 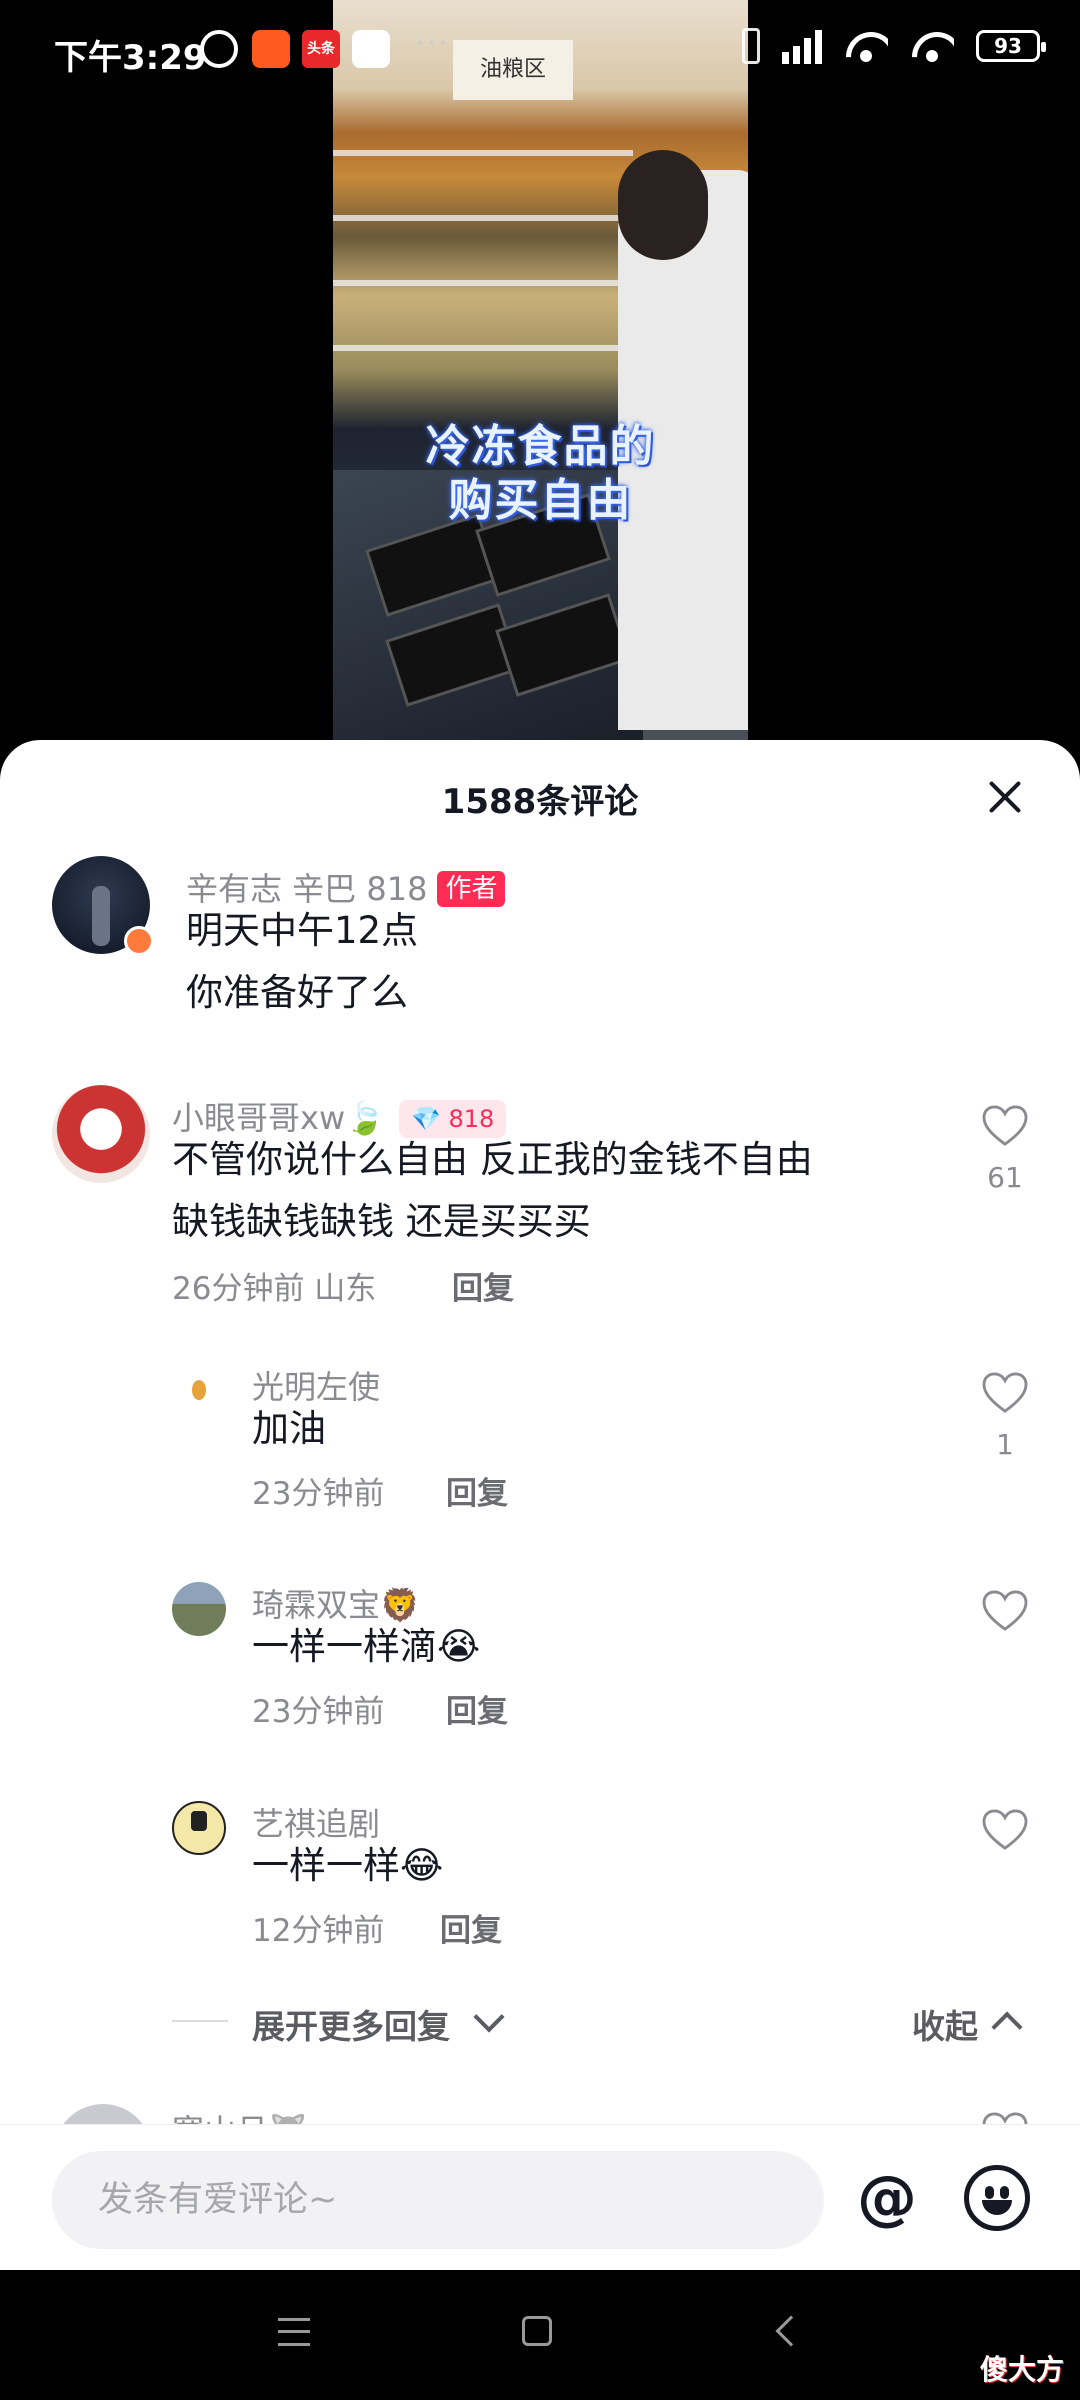 What do you see at coordinates (887, 2198) in the screenshot?
I see `at-mention-icon: @` at bounding box center [887, 2198].